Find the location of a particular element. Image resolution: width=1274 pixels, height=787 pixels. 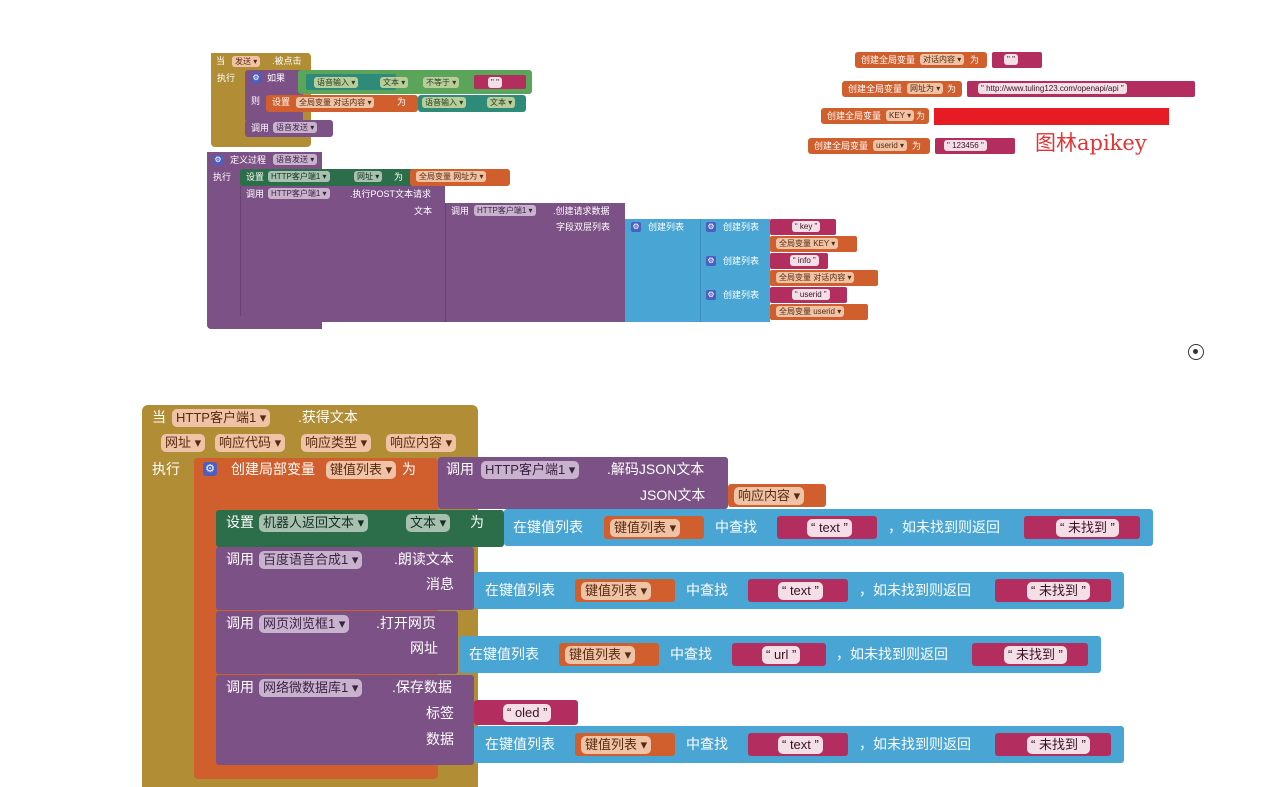

lookup-else-3: ，如未找到则返回 is located at coordinates (892, 654).